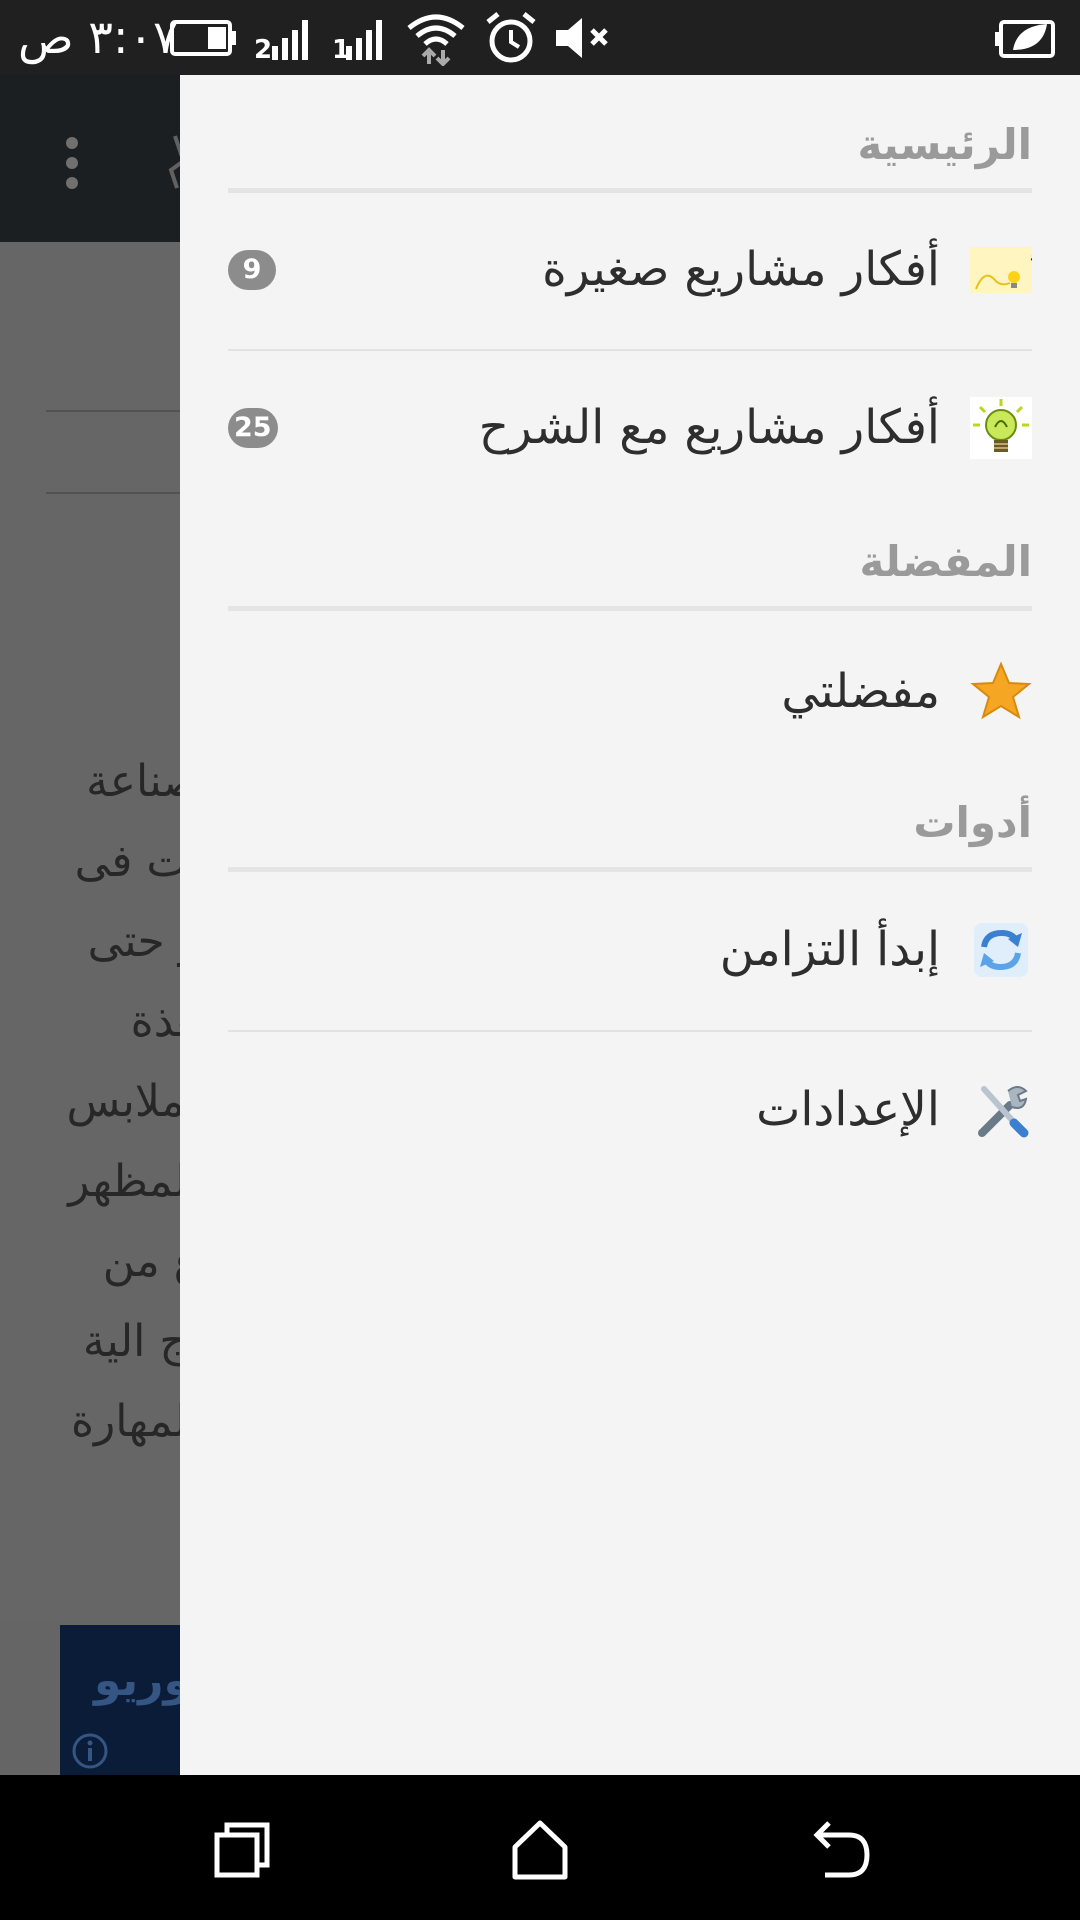 This screenshot has height=1920, width=1080. Describe the element at coordinates (203, 38) in the screenshot. I see `battery-icon` at that location.